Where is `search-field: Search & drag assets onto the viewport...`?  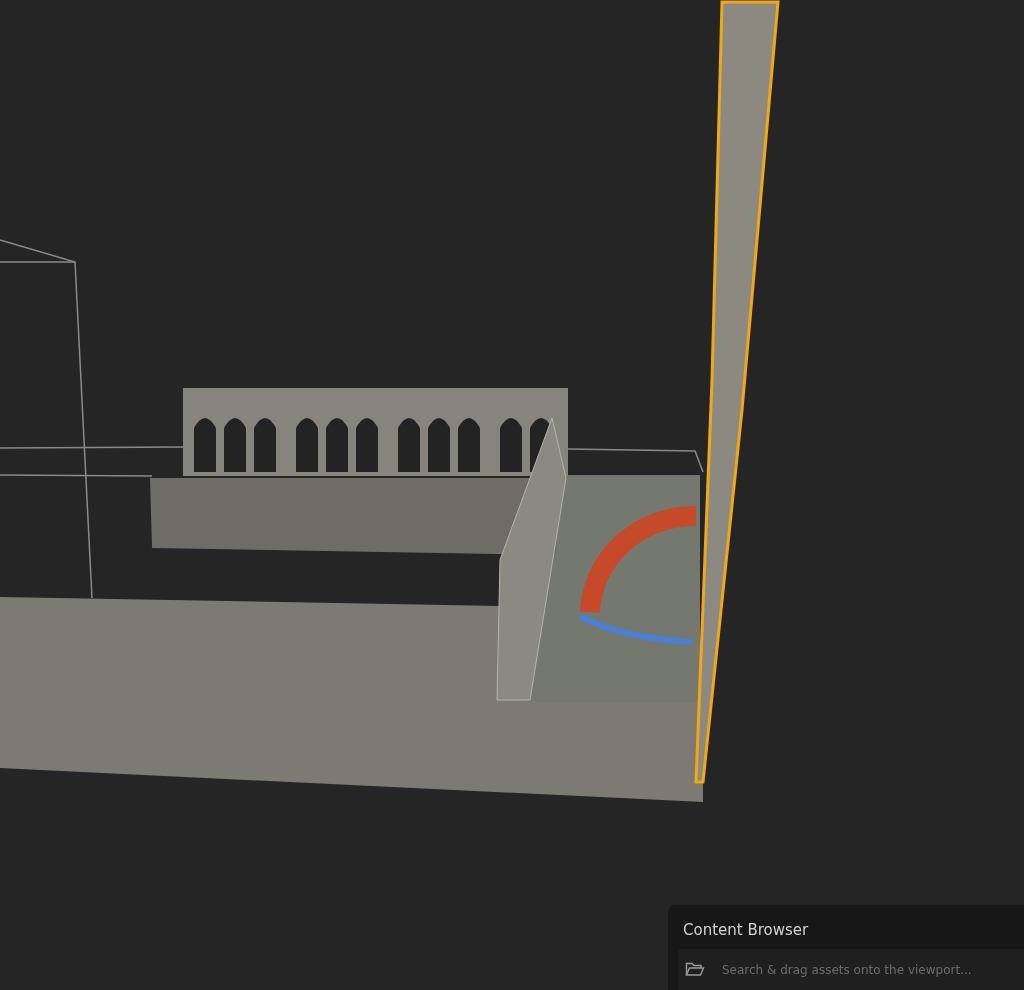
search-field: Search & drag assets onto the viewport... is located at coordinates (851, 969).